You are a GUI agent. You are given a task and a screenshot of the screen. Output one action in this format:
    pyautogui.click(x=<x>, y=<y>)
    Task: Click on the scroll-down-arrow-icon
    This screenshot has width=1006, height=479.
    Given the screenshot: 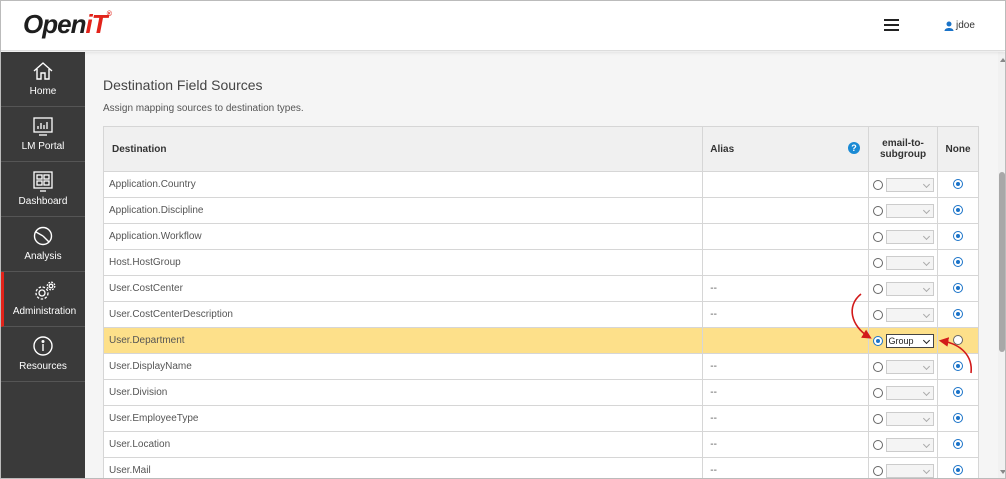 What is the action you would take?
    pyautogui.click(x=1002, y=472)
    